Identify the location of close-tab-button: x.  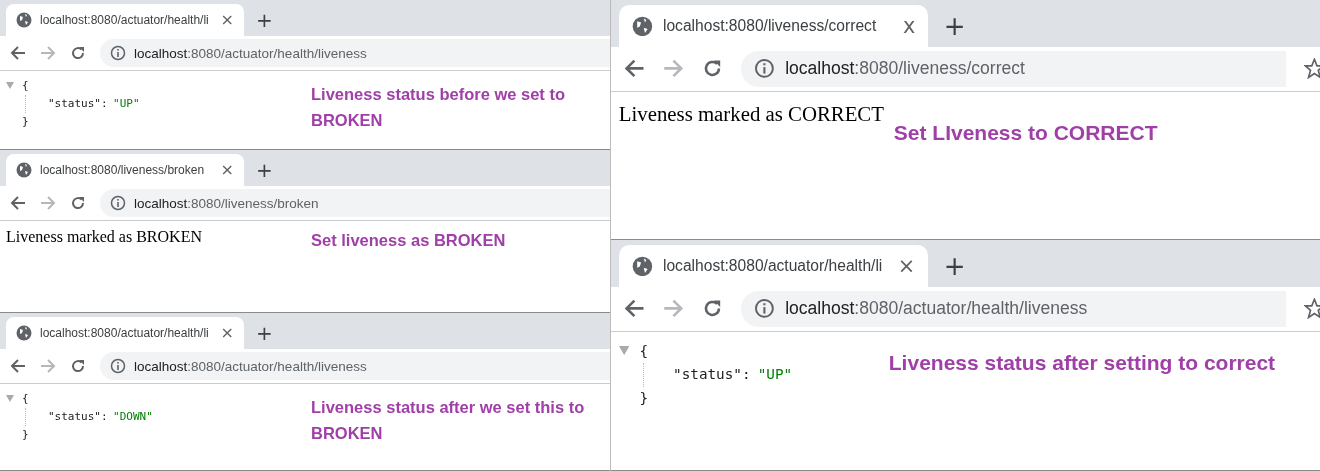
(909, 26).